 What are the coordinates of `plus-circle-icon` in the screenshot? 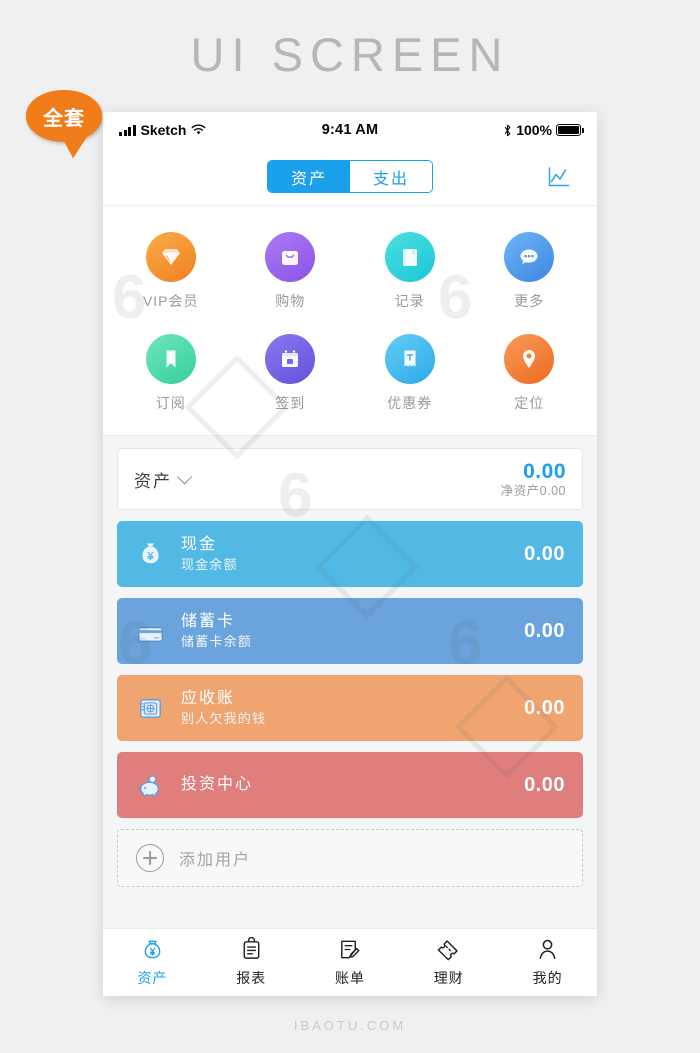 It's located at (150, 858).